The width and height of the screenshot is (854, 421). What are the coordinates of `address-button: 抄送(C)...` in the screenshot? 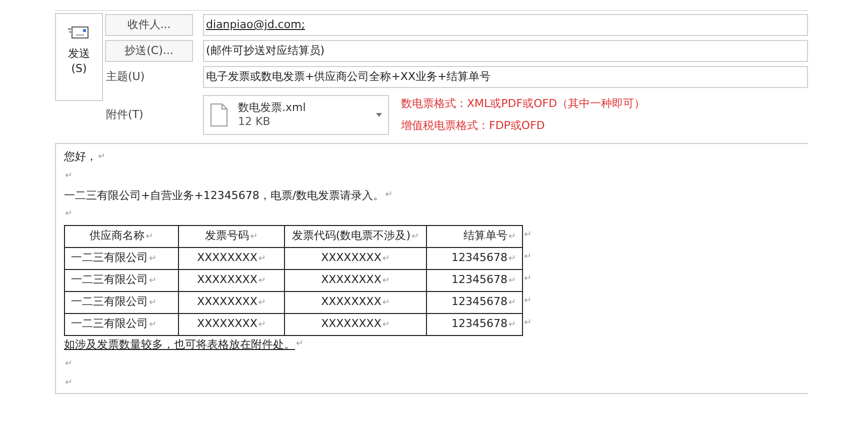 It's located at (149, 51).